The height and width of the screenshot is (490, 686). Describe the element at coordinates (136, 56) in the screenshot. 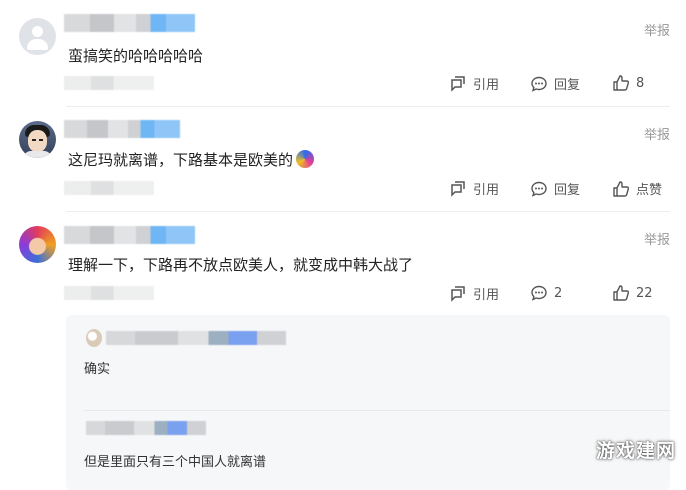

I see `comment-text: 蛮搞笑的哈哈哈哈哈` at that location.